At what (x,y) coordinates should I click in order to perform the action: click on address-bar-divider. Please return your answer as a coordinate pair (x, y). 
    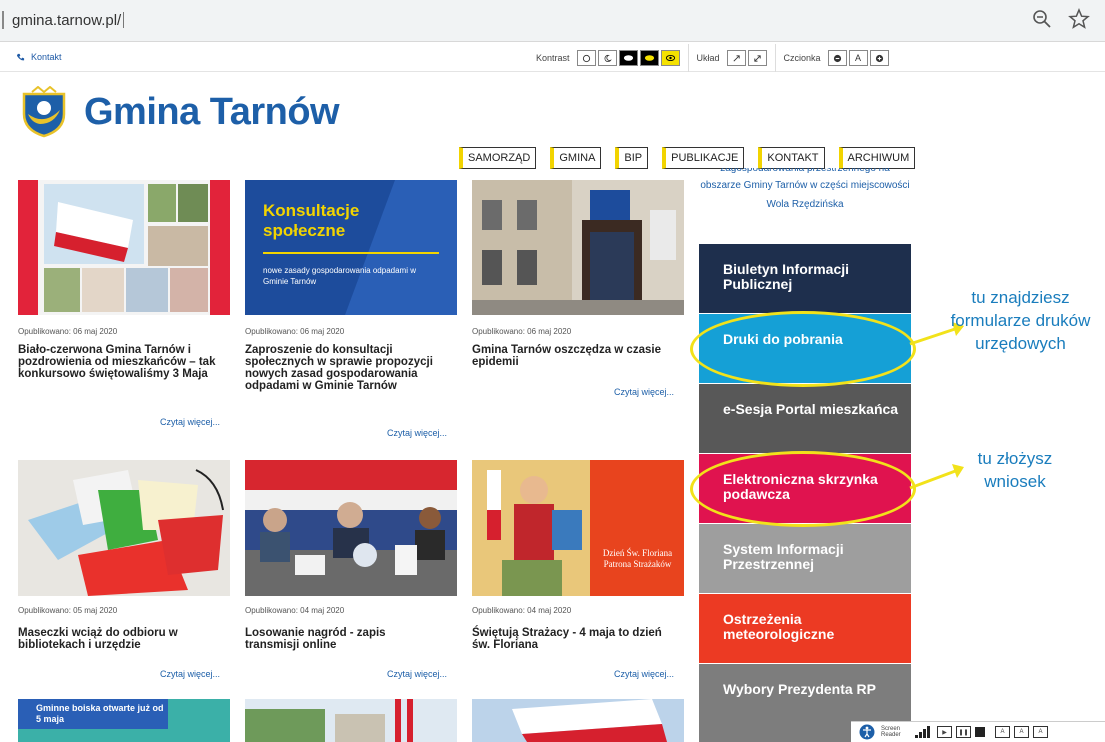
    Looking at the image, I should click on (3, 20).